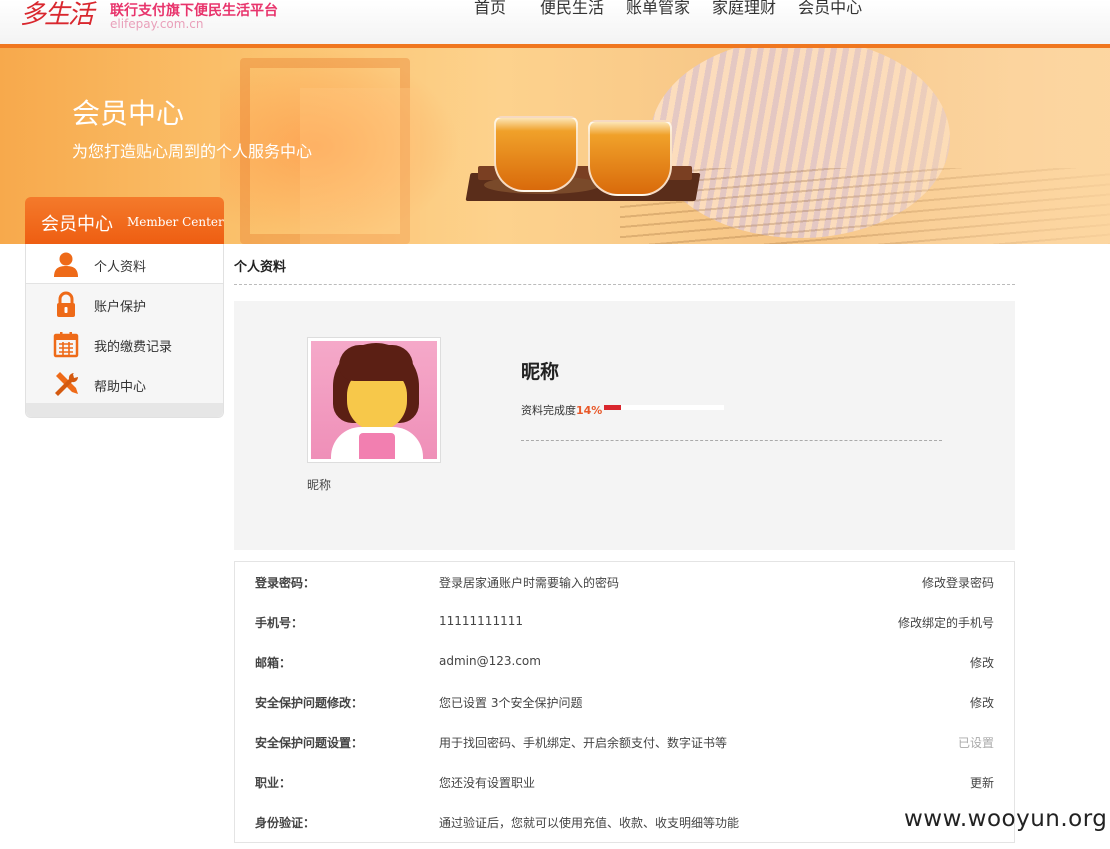 The image size is (1110, 849). I want to click on info-row-phone: 手机号： 11111111111 修改绑定的手机号, so click(624, 622).